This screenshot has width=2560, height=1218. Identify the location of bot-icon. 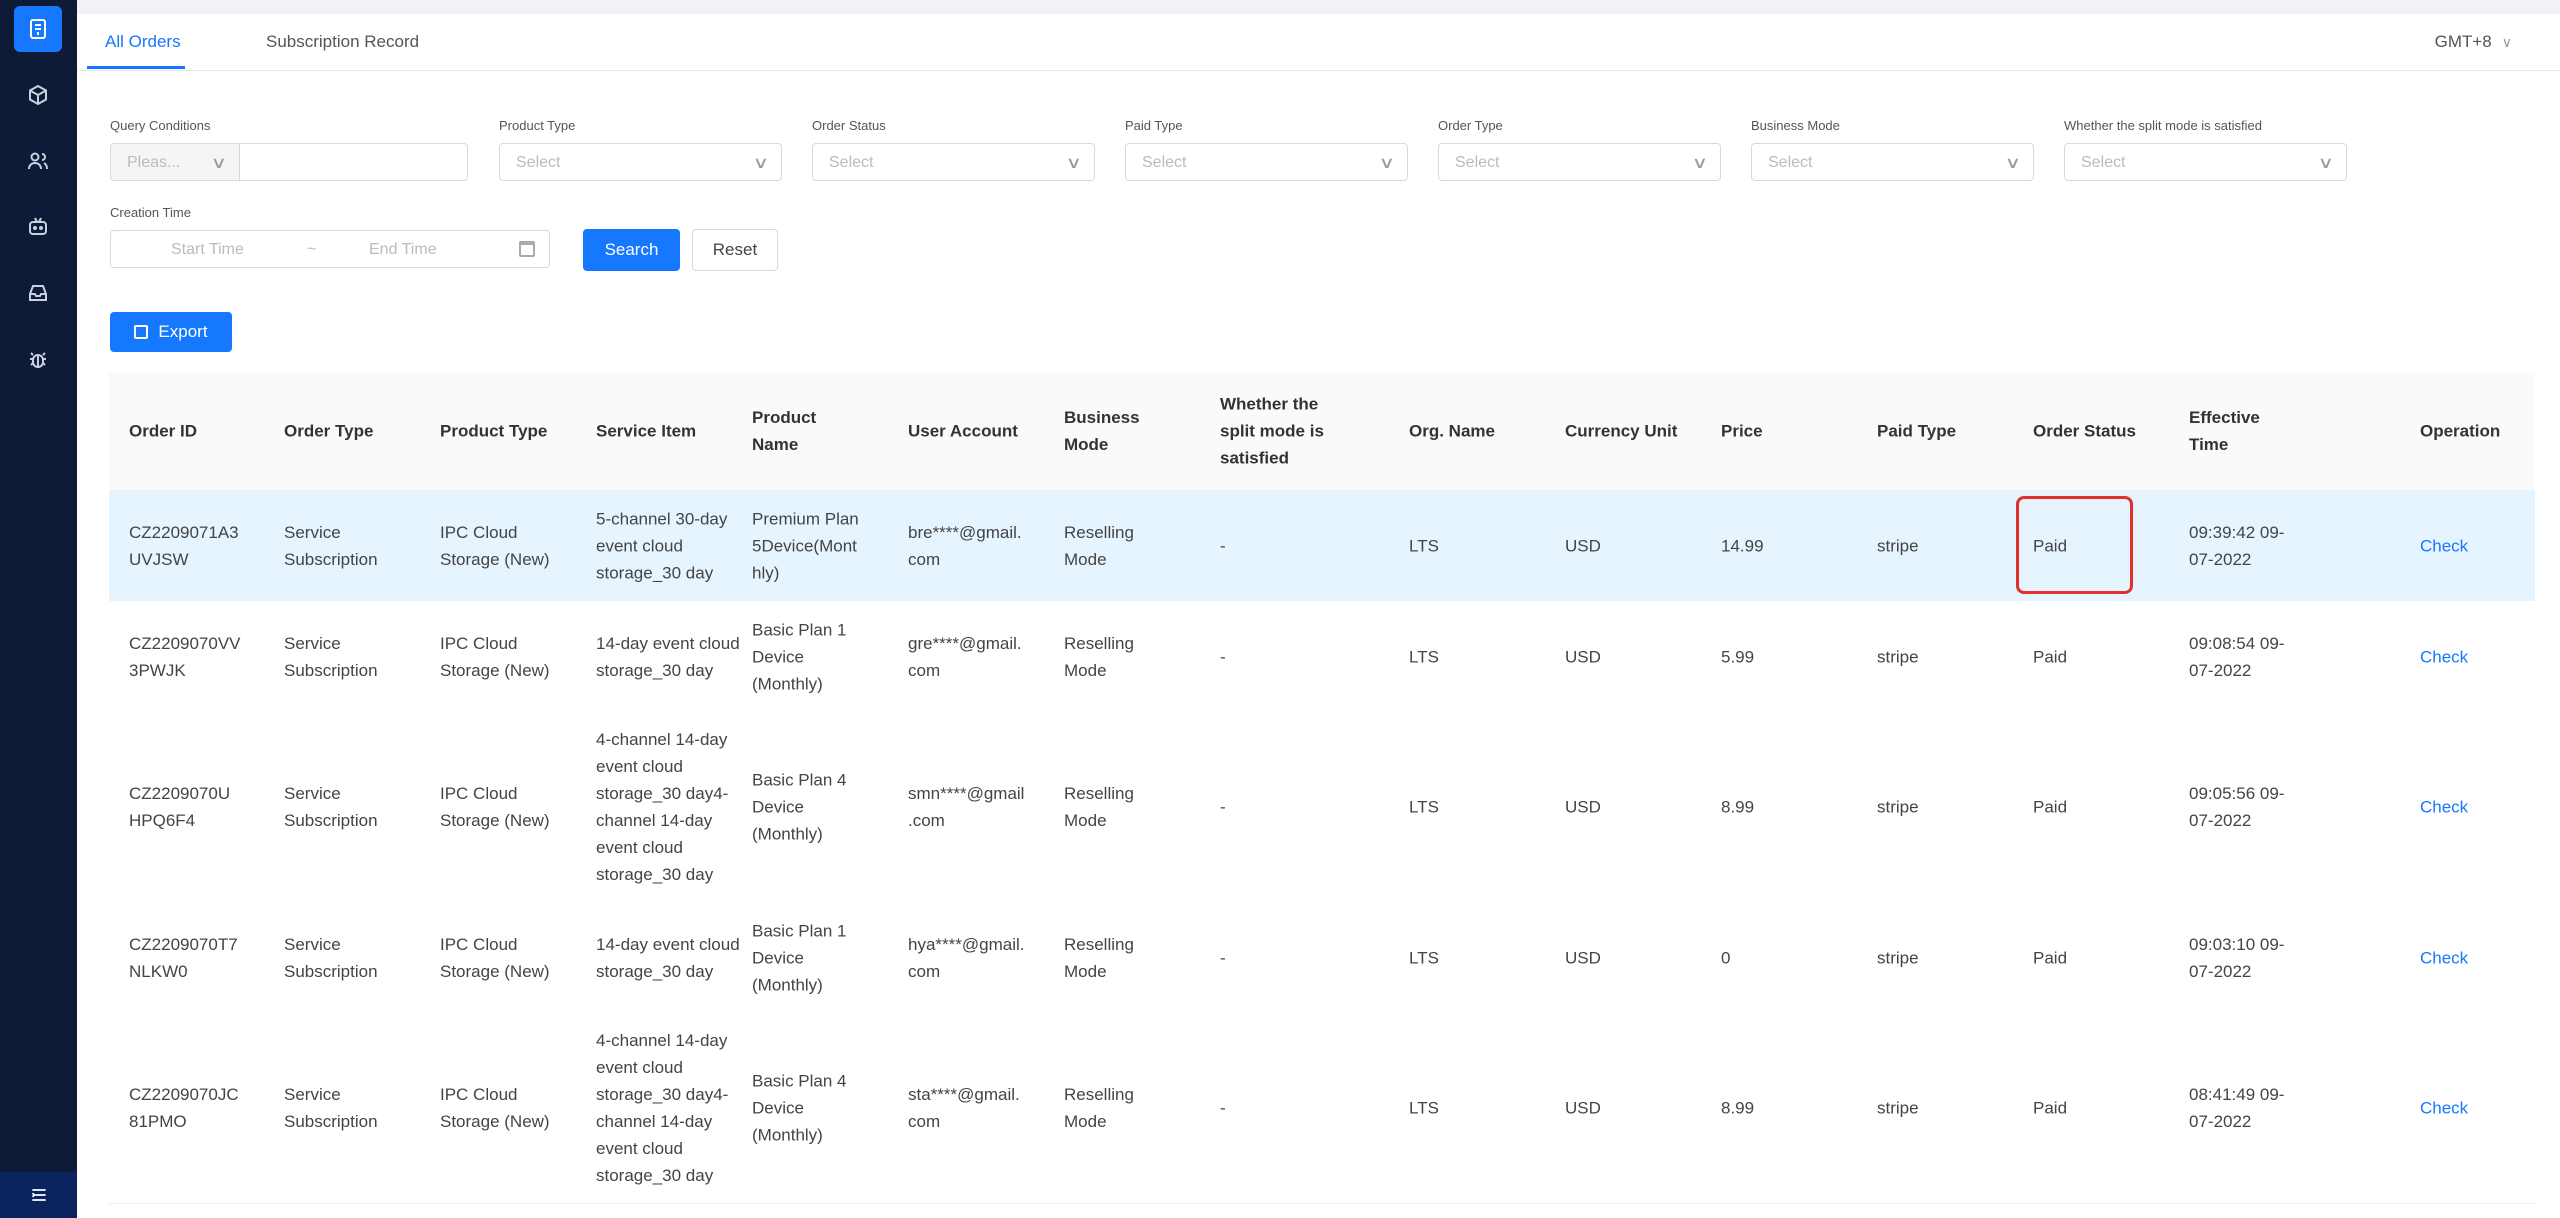
(38, 226).